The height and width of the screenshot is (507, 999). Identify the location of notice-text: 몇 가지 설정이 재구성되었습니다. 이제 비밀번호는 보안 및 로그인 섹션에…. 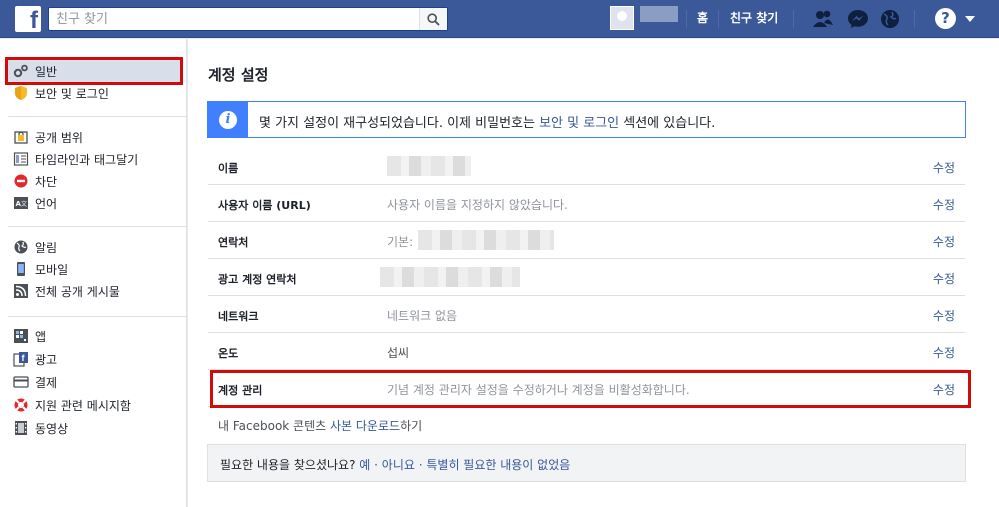
(487, 121).